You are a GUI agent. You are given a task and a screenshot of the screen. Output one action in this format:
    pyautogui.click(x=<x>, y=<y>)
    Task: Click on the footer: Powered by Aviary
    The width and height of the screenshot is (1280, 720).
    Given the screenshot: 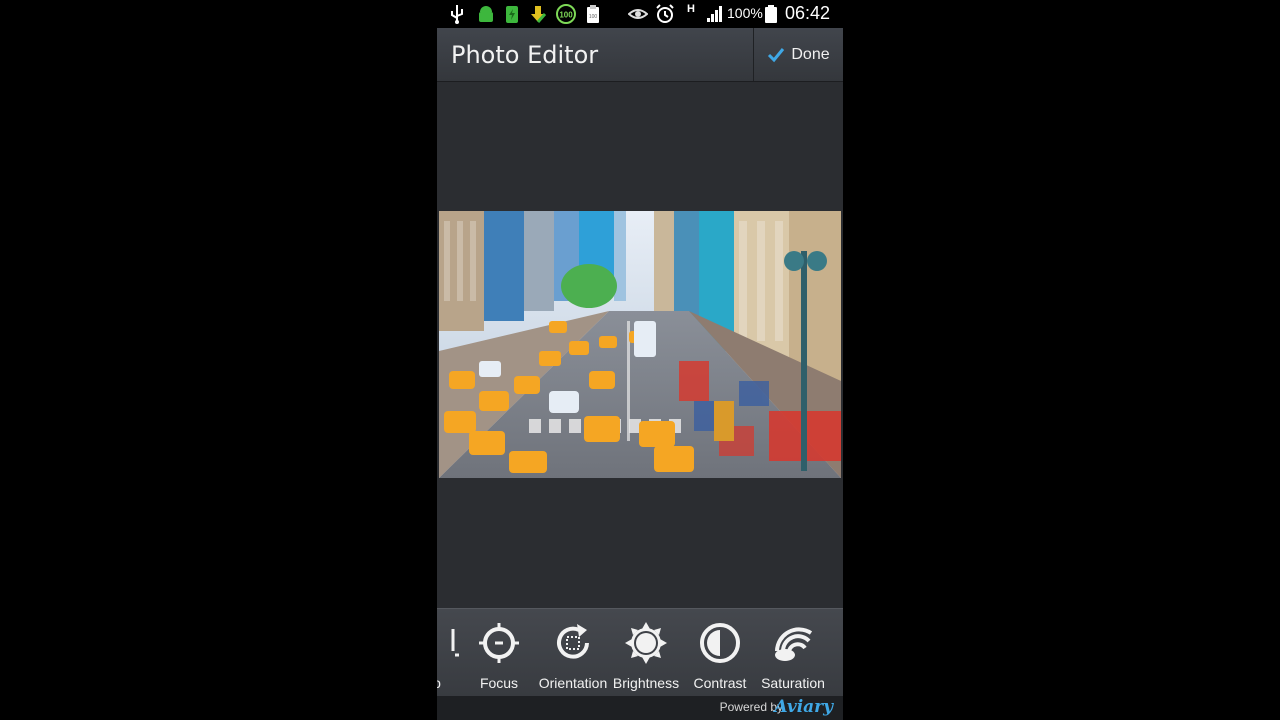 What is the action you would take?
    pyautogui.click(x=640, y=708)
    